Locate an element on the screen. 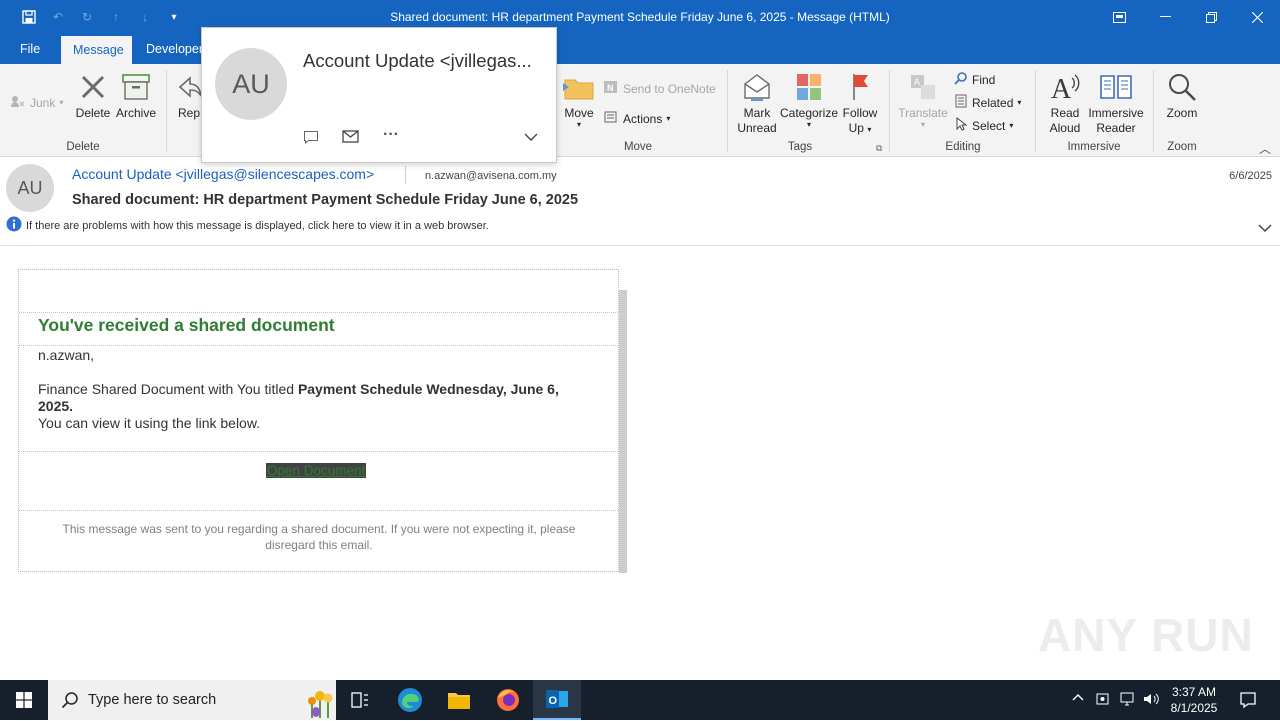 This screenshot has width=1280, height=721. sender-avatar: AU is located at coordinates (30, 188).